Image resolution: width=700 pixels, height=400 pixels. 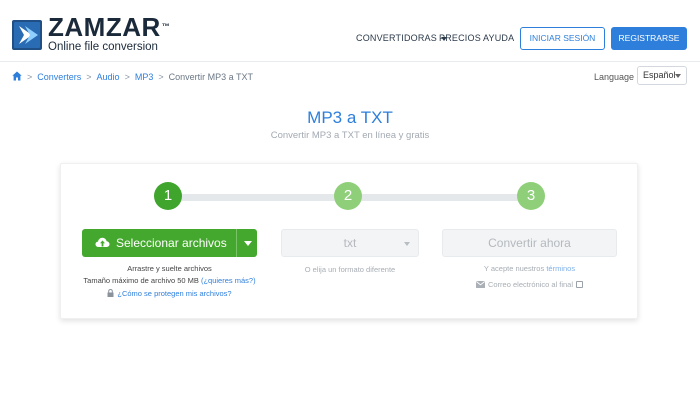 What do you see at coordinates (560, 268) in the screenshot?
I see `terms-link: términos` at bounding box center [560, 268].